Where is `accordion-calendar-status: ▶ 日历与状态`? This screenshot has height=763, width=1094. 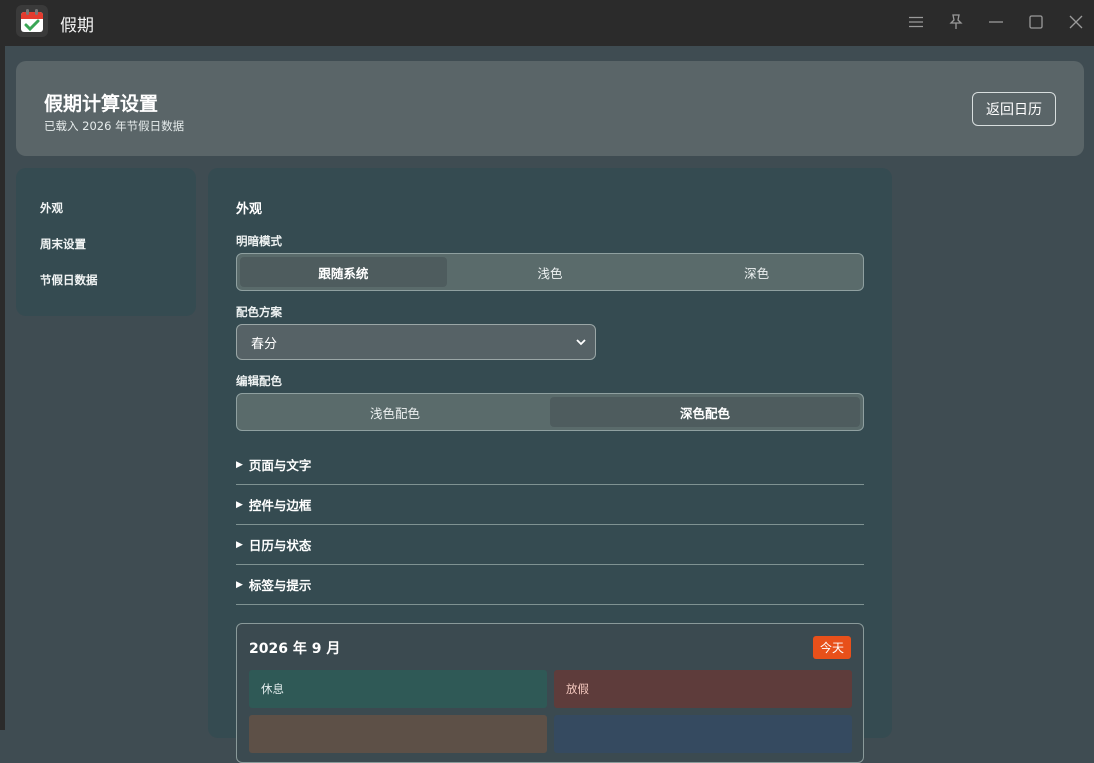
accordion-calendar-status: ▶ 日历与状态 is located at coordinates (550, 545).